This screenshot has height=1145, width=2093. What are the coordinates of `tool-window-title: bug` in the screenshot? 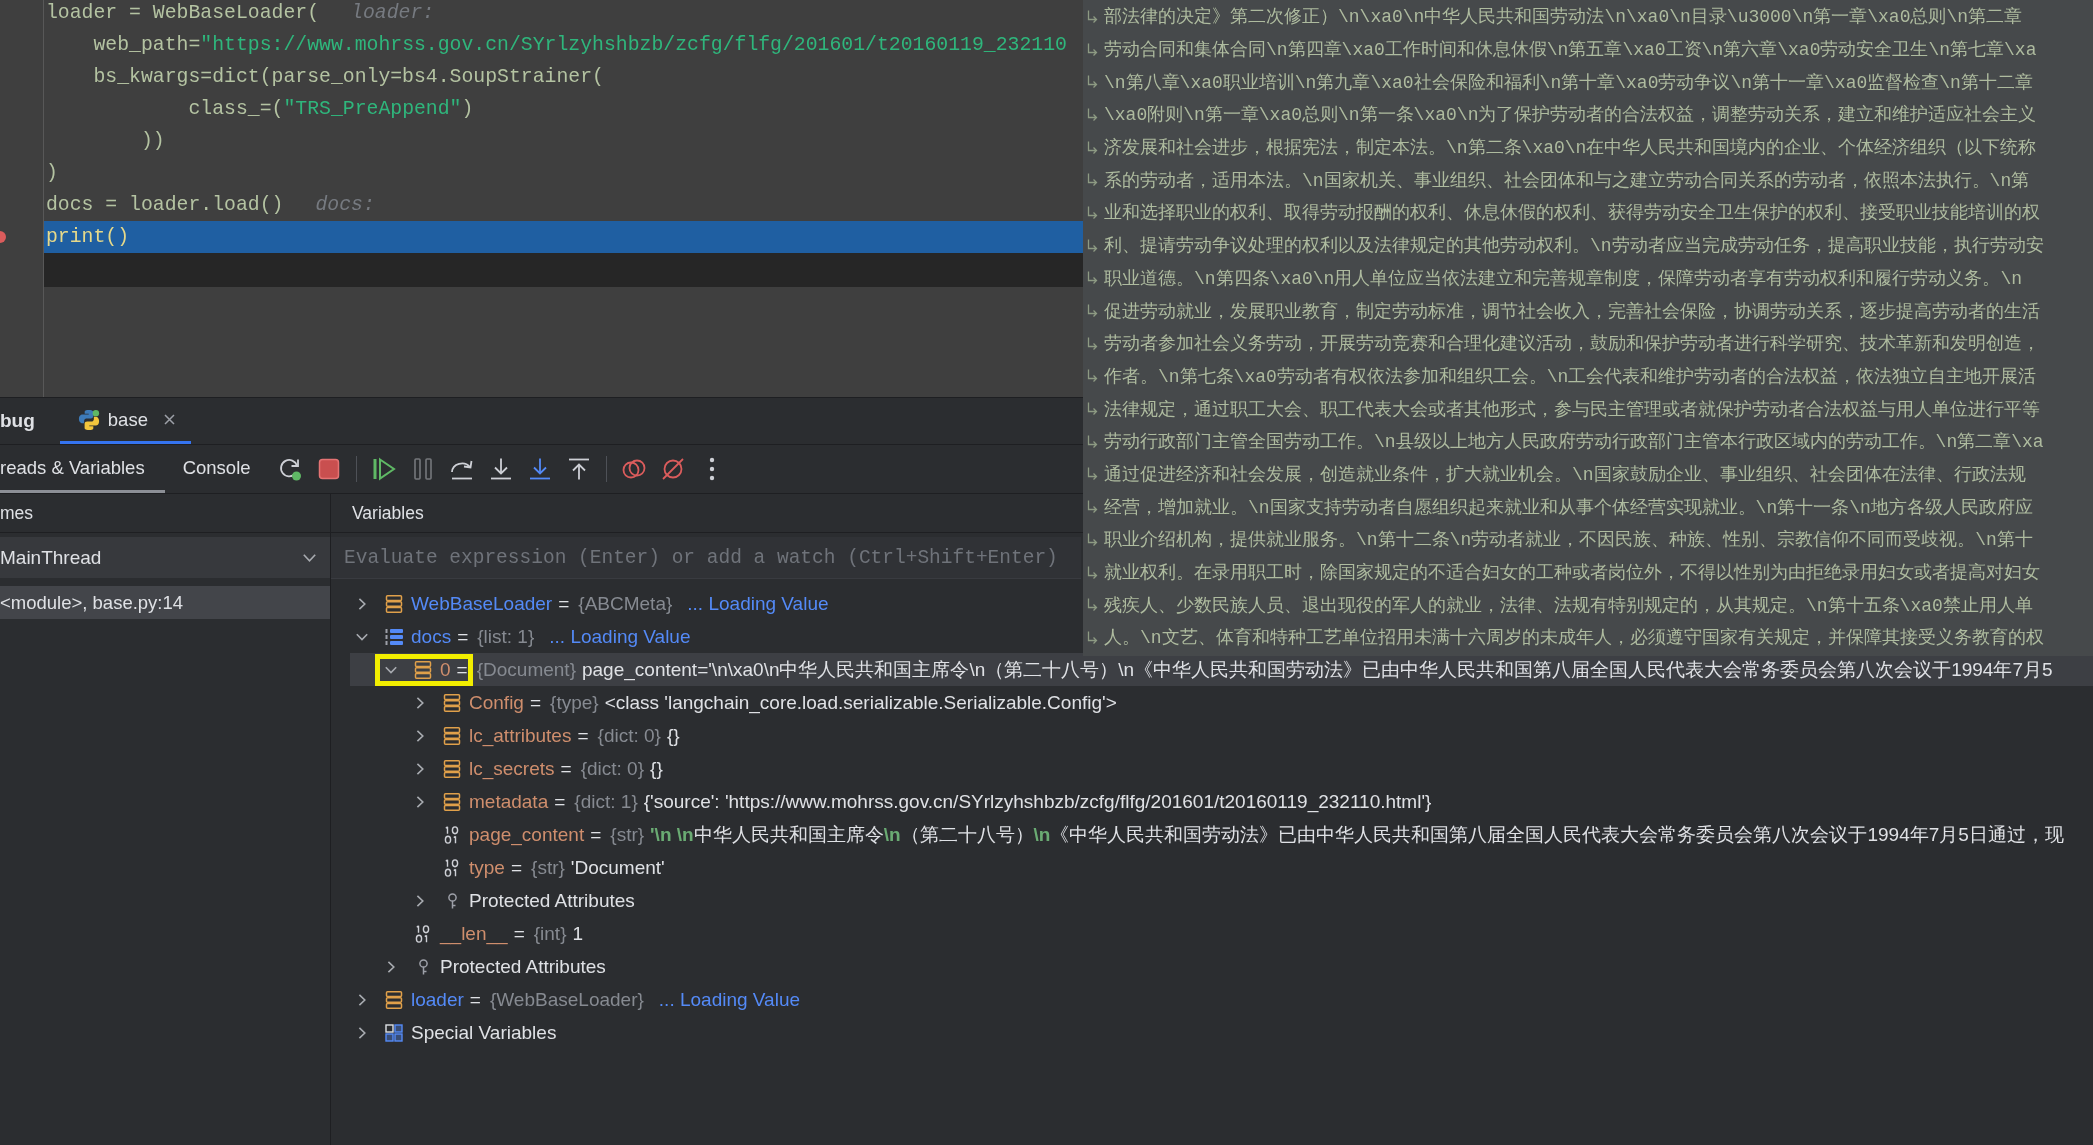 It's located at (17, 421).